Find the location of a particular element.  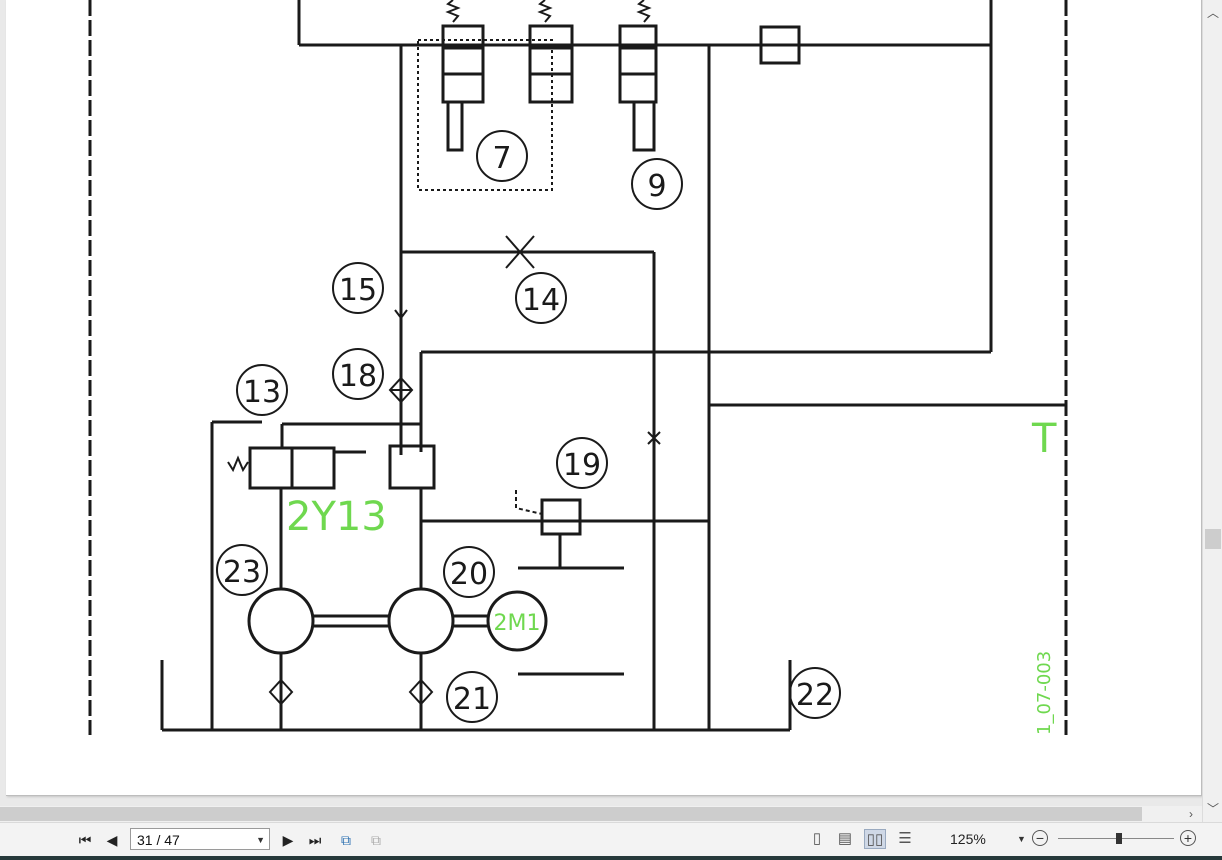

scroll-up-arrow-icon: ︿ is located at coordinates (1212, 13).